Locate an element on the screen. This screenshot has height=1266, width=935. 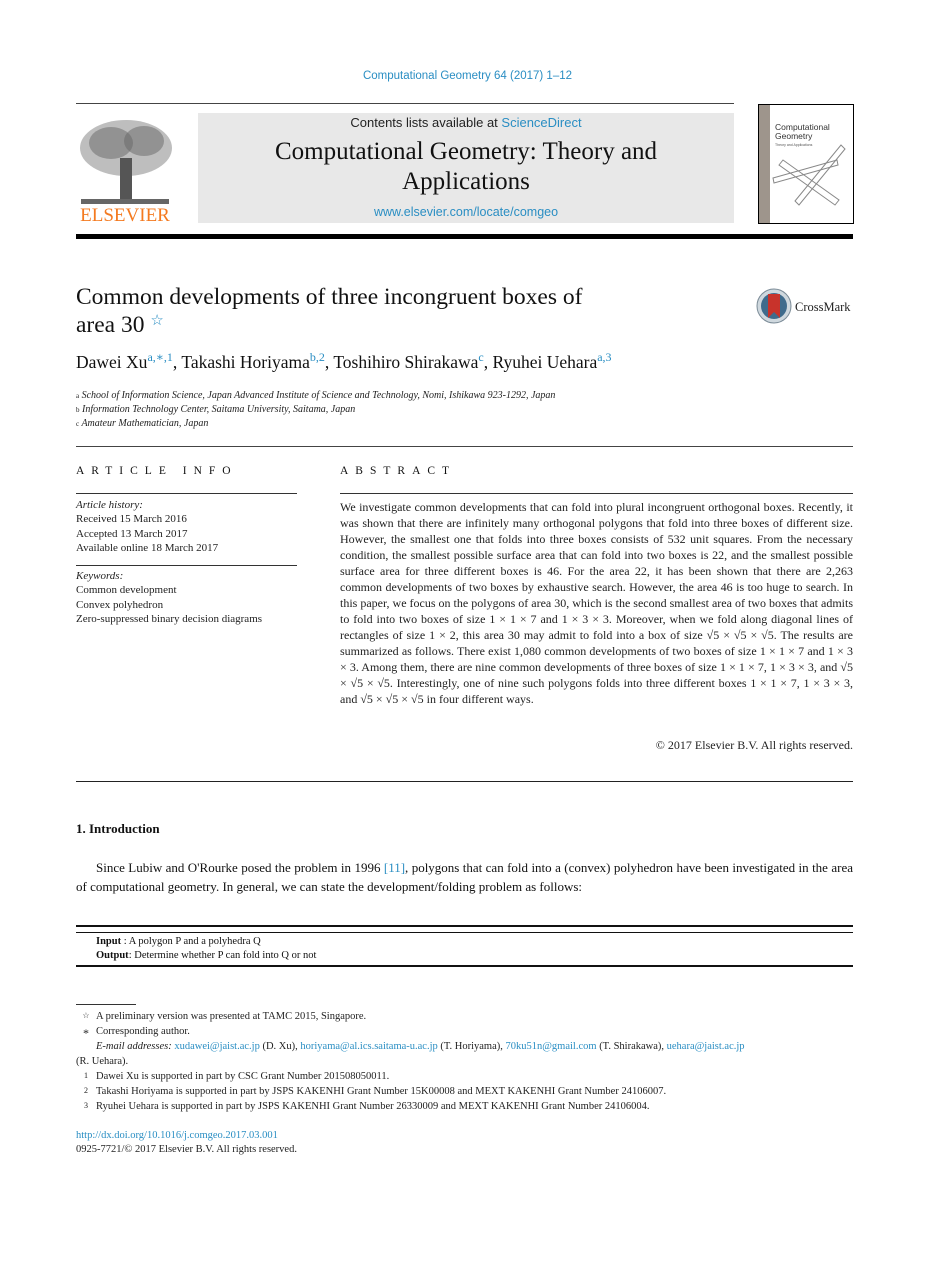
affiliation-text: Amateur Mathematician, Japan is located at coordinates (145, 423).